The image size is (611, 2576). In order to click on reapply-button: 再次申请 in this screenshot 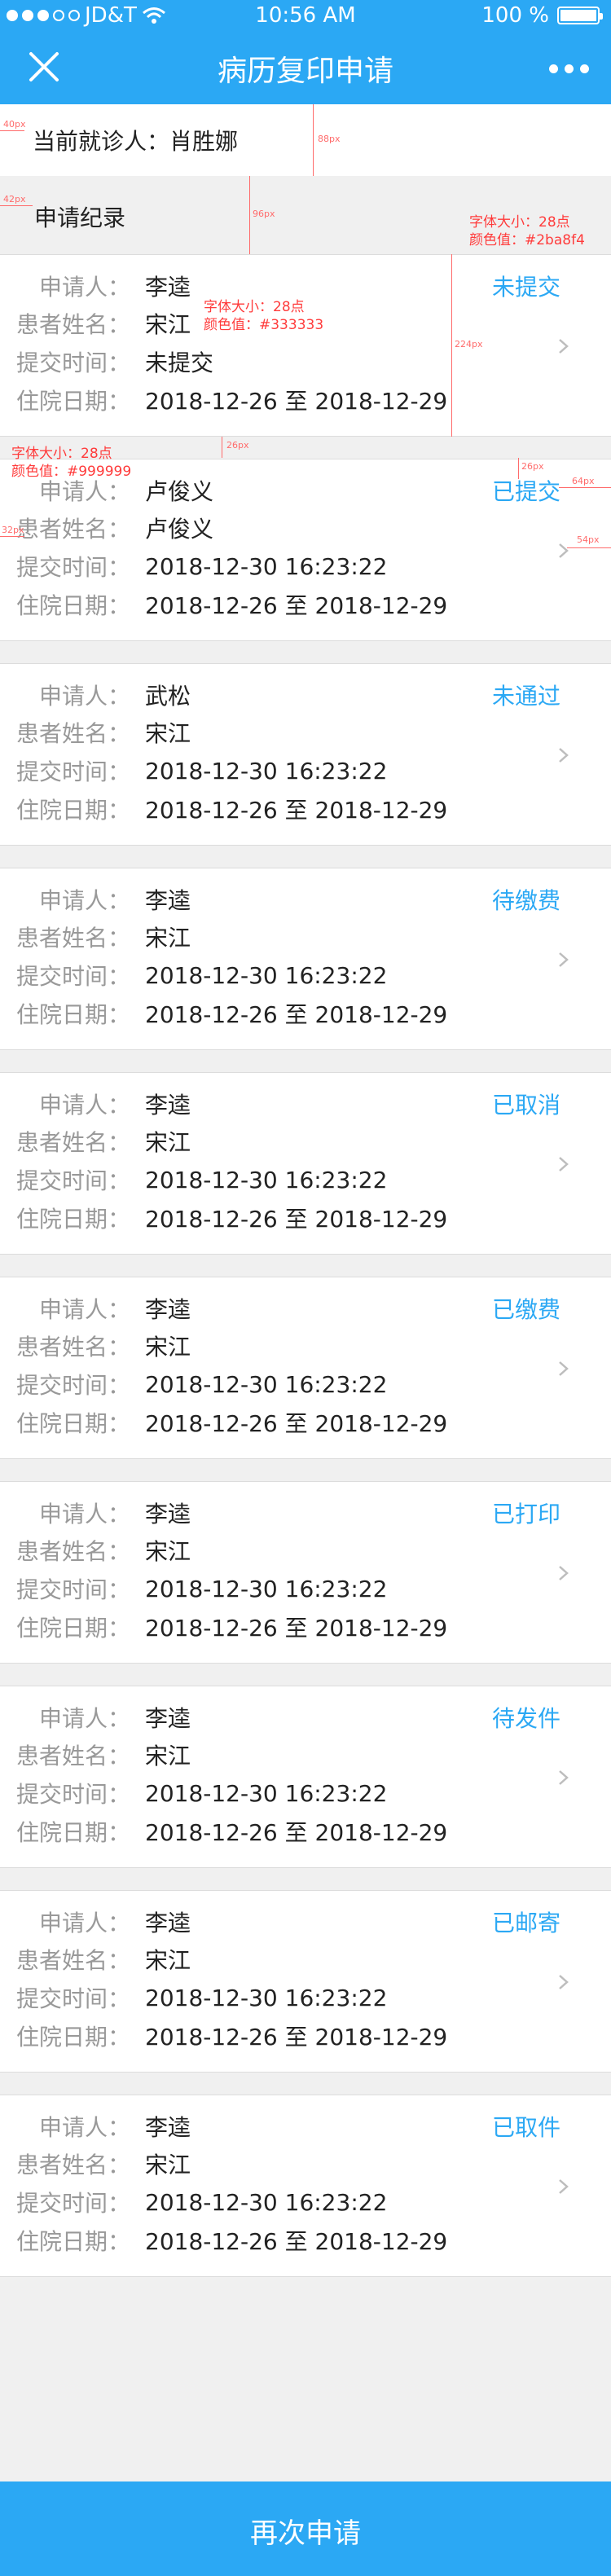, I will do `click(305, 2528)`.